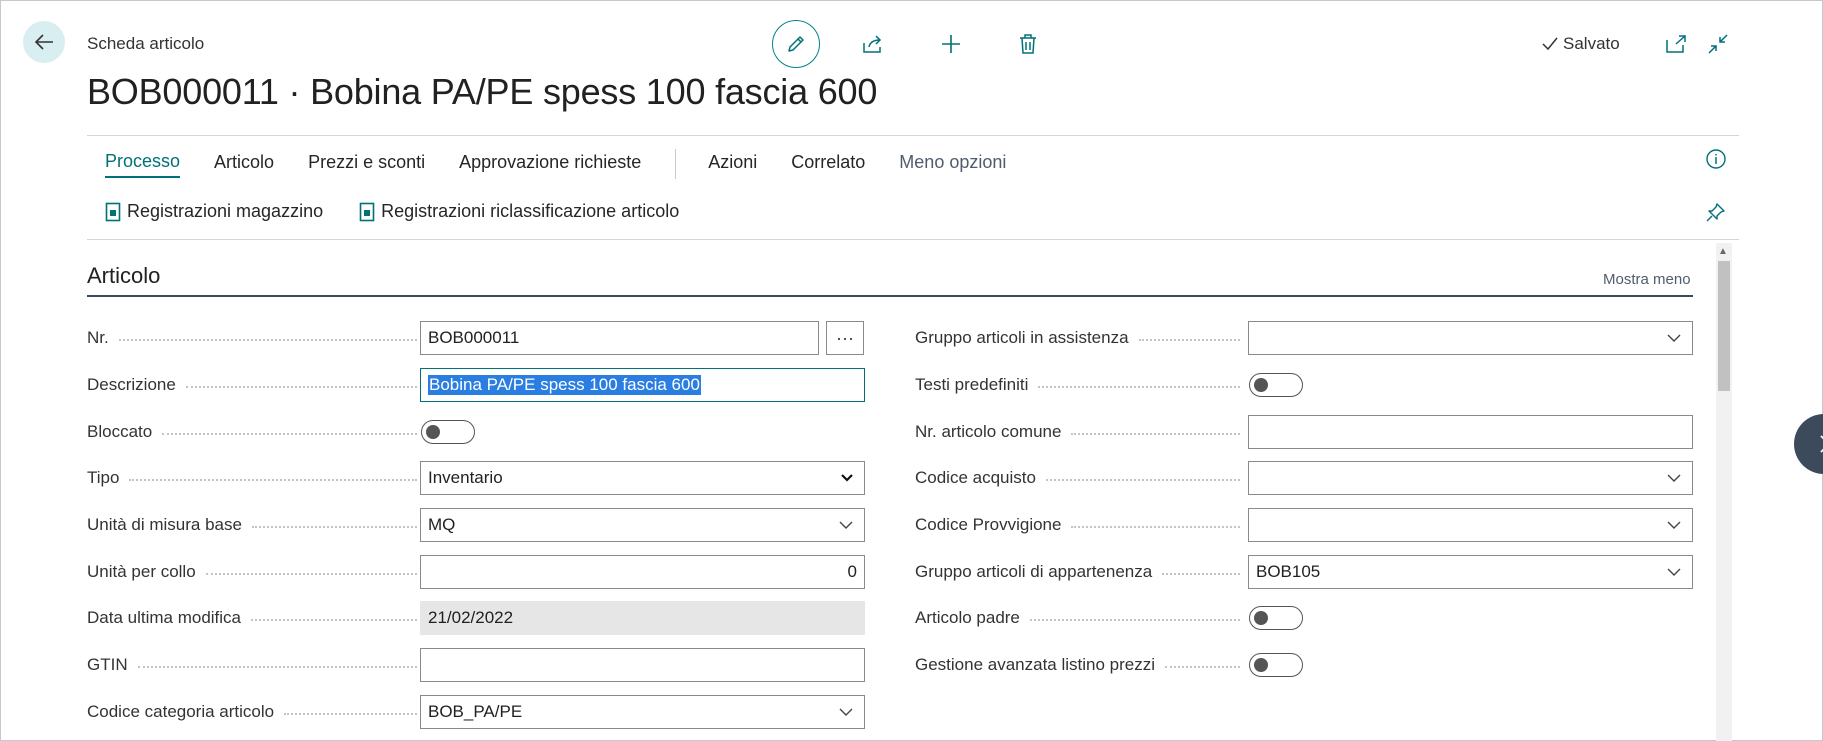  I want to click on share-button, so click(873, 44).